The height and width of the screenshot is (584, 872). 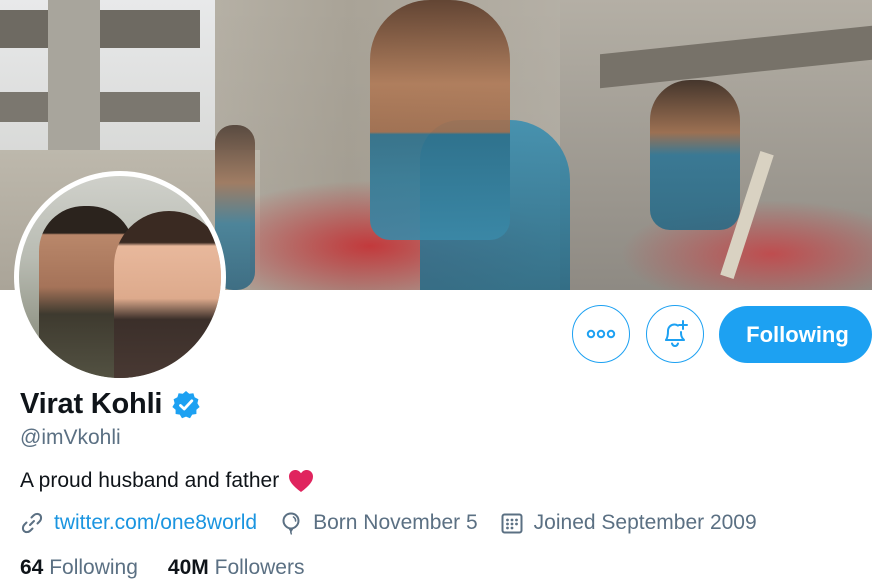 What do you see at coordinates (795, 334) in the screenshot?
I see `following-button: Following` at bounding box center [795, 334].